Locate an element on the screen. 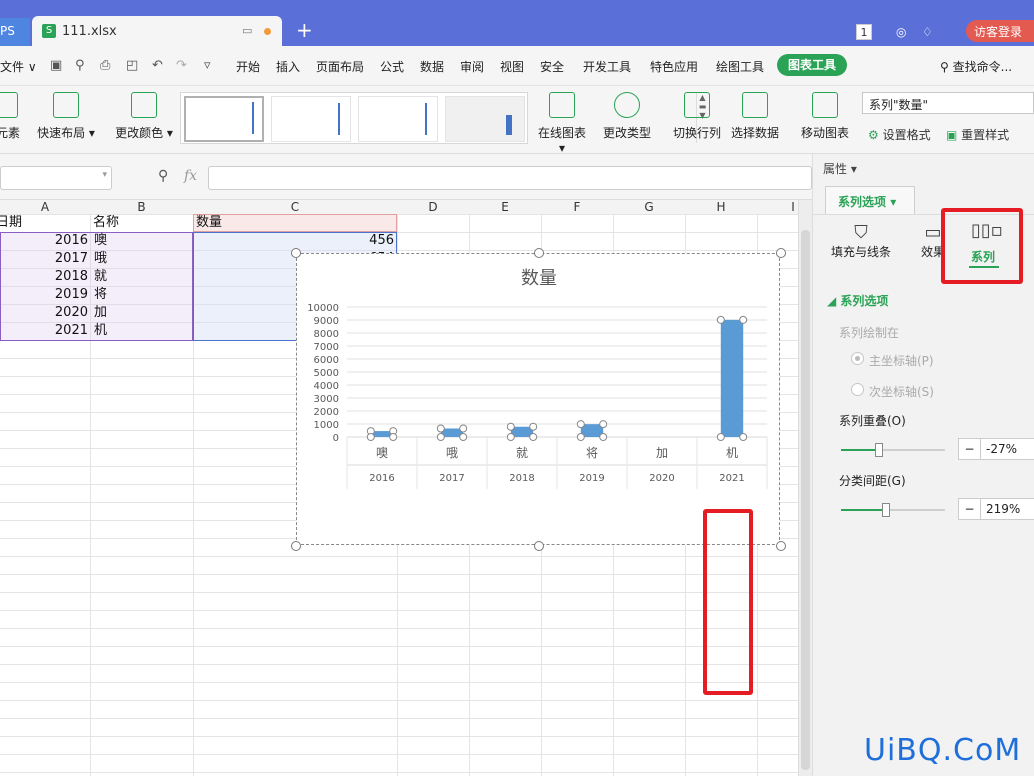 The image size is (1034, 776). cell-name: 加 is located at coordinates (100, 313).